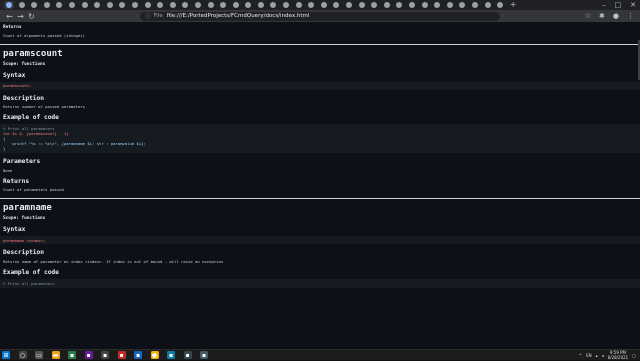 The height and width of the screenshot is (361, 640). Describe the element at coordinates (44, 35) in the screenshot. I see `returns-text: Count of arguments passed (integer)` at that location.